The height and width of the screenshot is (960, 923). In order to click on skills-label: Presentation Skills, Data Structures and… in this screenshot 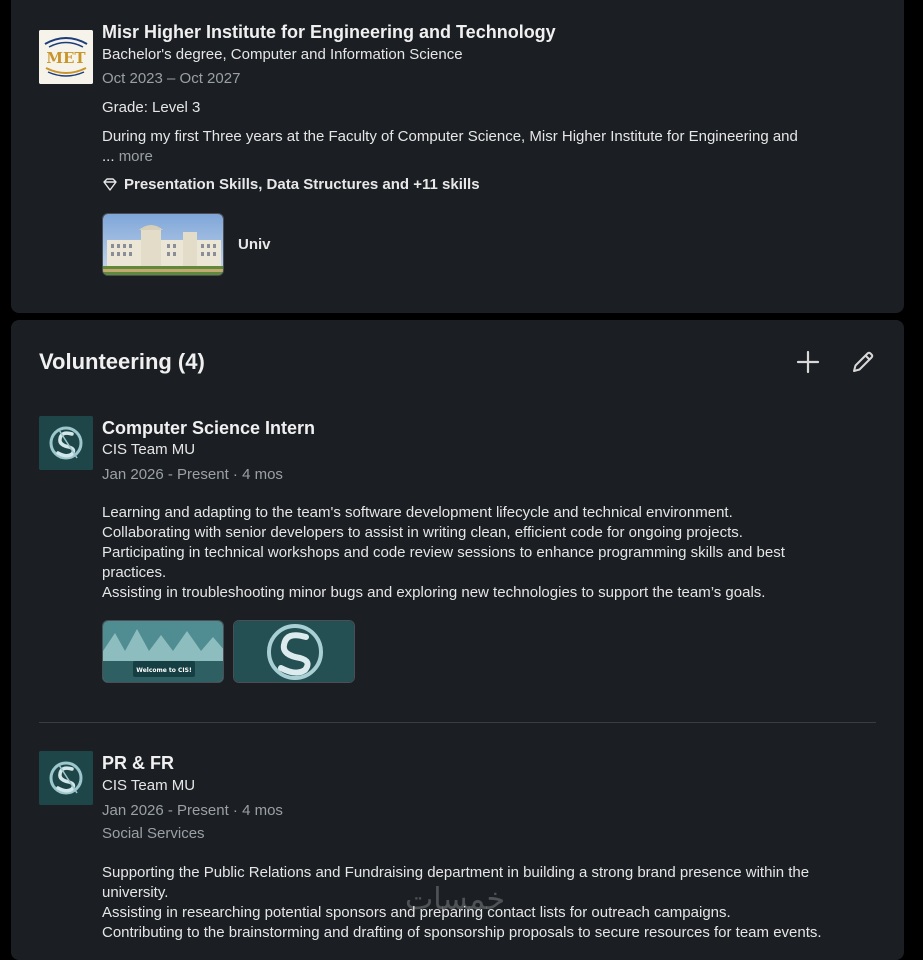, I will do `click(302, 184)`.